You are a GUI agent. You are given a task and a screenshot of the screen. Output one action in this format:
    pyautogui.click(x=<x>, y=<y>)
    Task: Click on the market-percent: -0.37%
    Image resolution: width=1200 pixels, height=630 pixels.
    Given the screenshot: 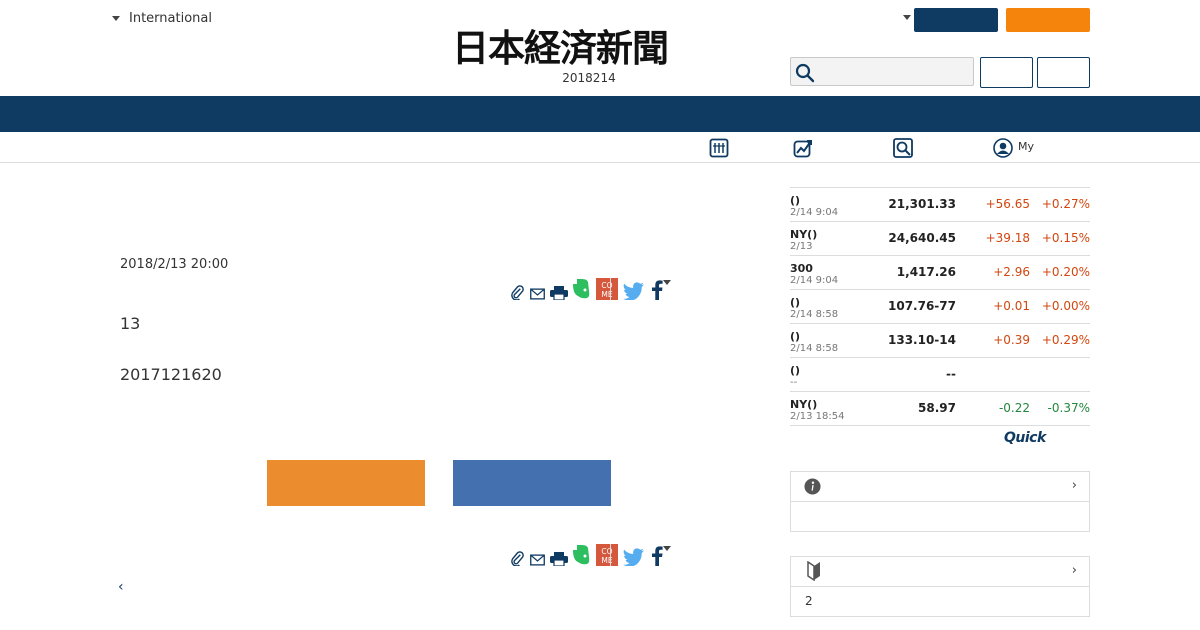 What is the action you would take?
    pyautogui.click(x=1068, y=408)
    